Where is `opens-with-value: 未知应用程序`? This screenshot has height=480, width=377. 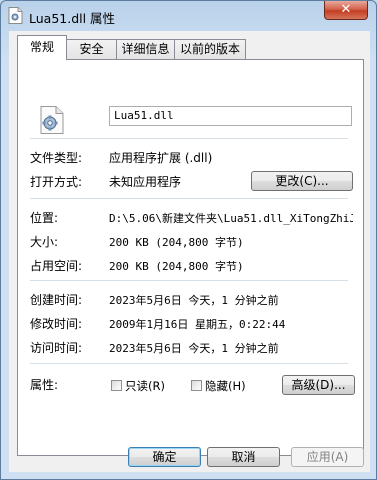 opens-with-value: 未知应用程序 is located at coordinates (145, 182).